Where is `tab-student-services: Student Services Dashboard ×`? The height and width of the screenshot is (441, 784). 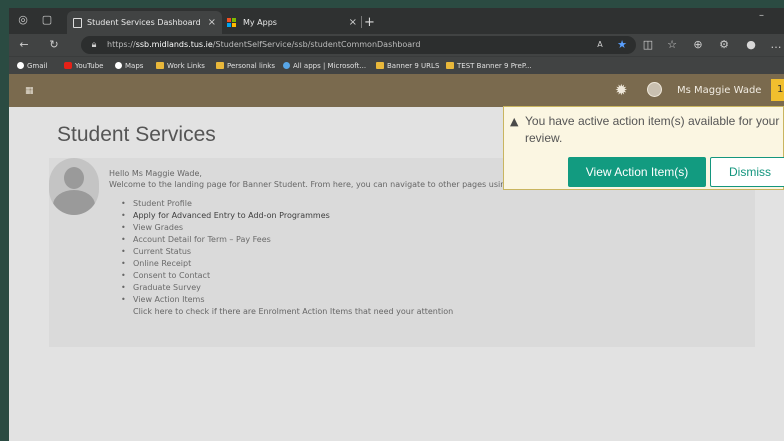 tab-student-services: Student Services Dashboard × is located at coordinates (144, 22).